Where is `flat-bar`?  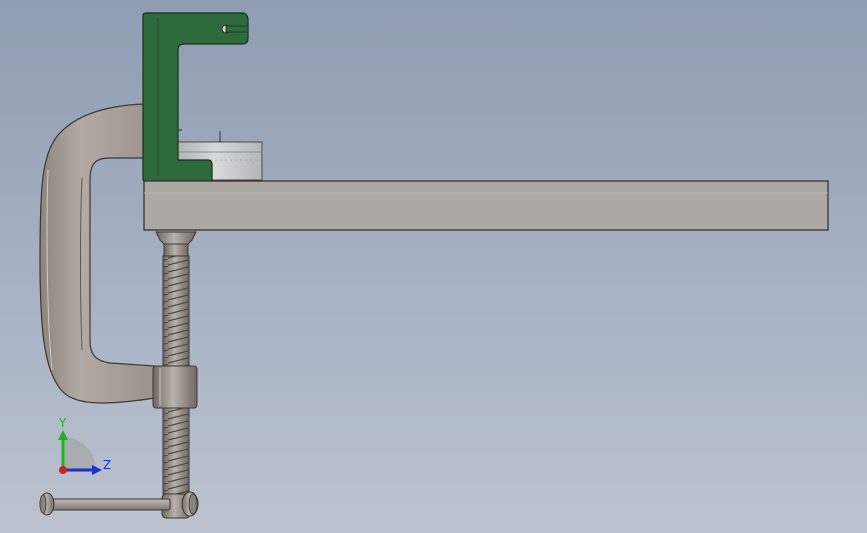 flat-bar is located at coordinates (486, 205).